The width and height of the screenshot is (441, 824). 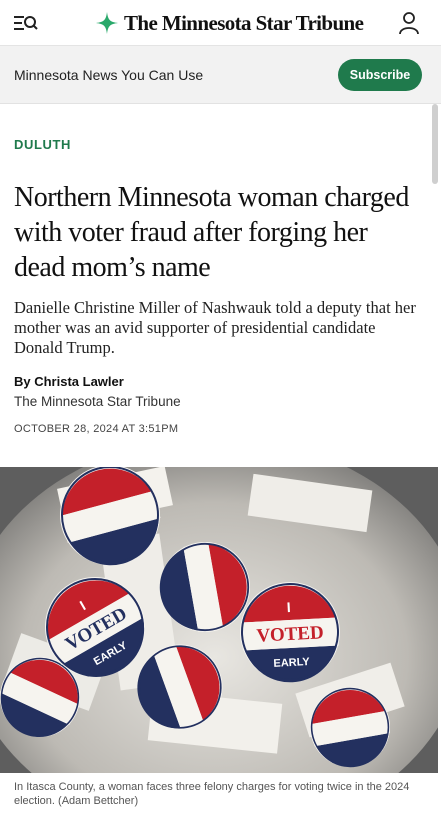 What do you see at coordinates (380, 75) in the screenshot?
I see `subscribe-button: Subscribe` at bounding box center [380, 75].